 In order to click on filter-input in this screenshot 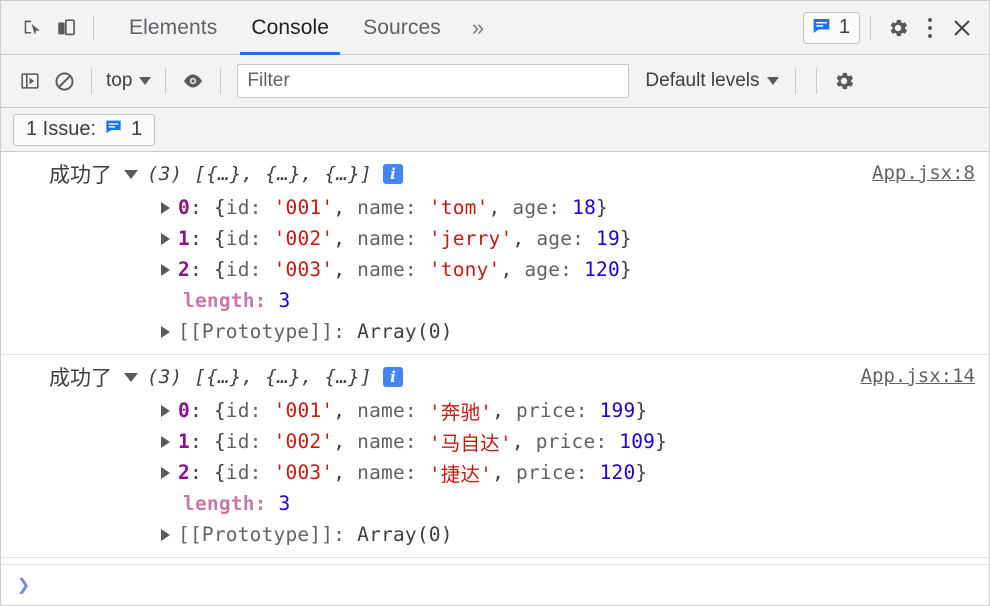, I will do `click(433, 81)`.